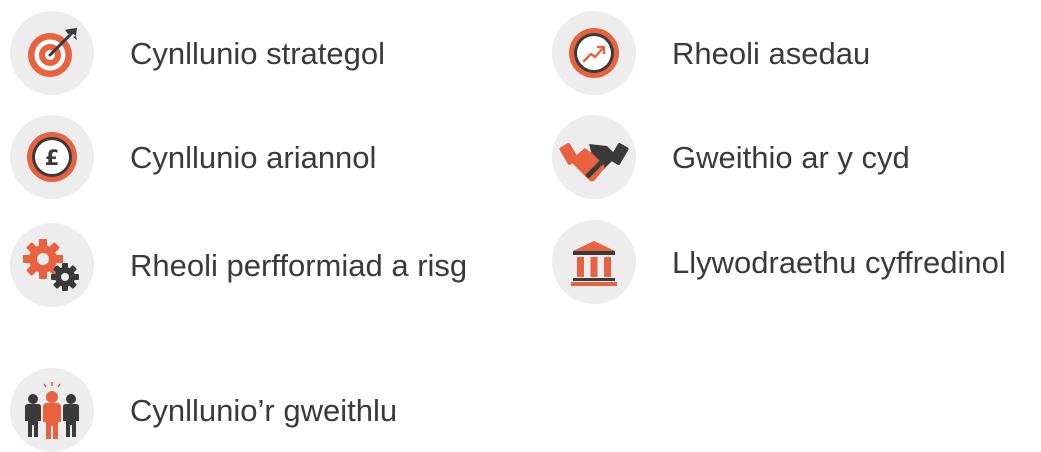  I want to click on handshake-icon, so click(594, 162).